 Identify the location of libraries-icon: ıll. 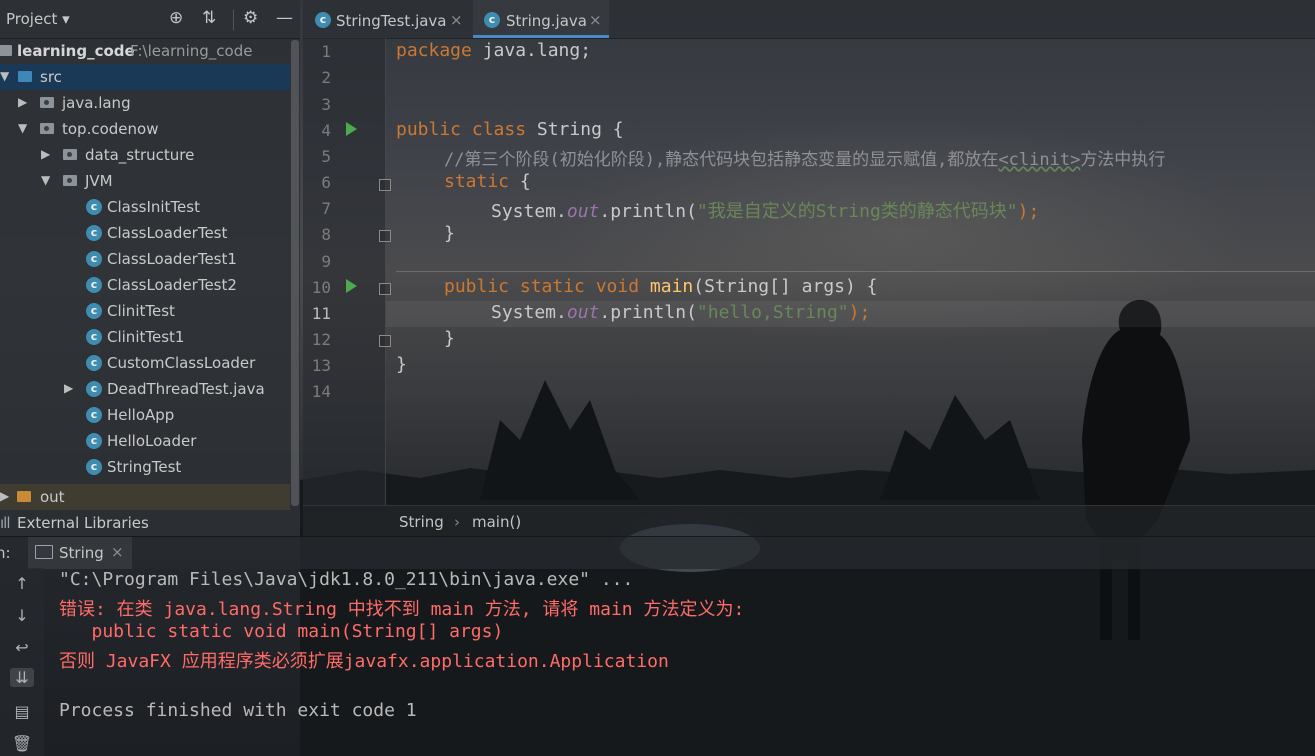
(5, 523).